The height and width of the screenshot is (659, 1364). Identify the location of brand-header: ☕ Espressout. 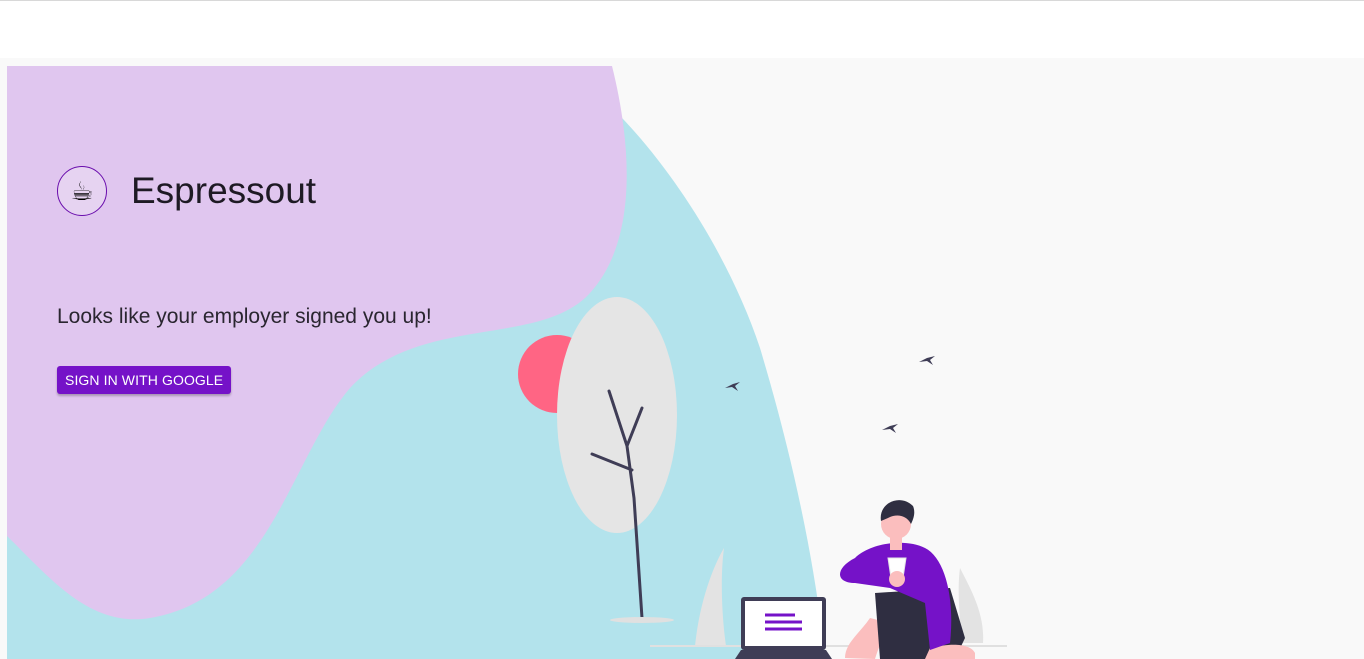
(186, 191).